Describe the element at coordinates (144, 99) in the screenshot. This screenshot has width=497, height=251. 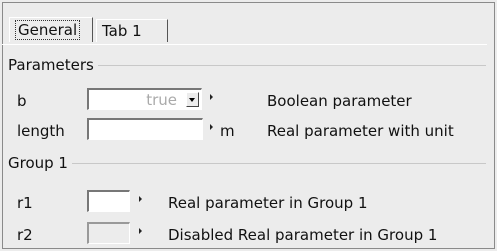
I see `param-b-select: true` at that location.